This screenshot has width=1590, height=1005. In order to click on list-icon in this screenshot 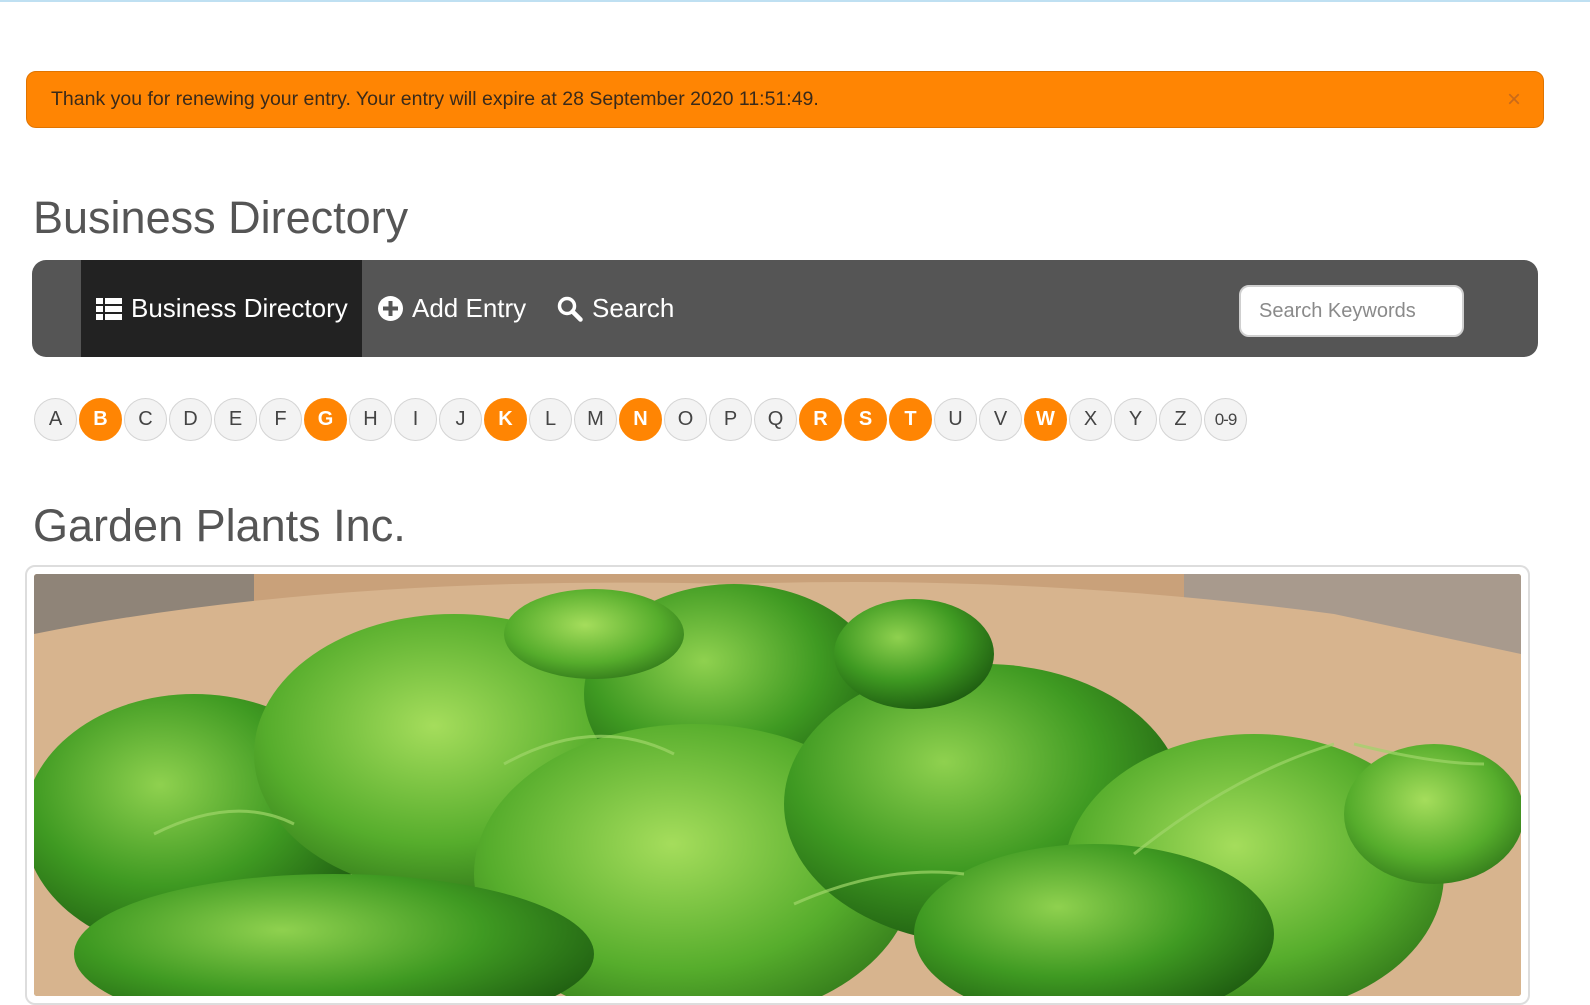, I will do `click(109, 308)`.